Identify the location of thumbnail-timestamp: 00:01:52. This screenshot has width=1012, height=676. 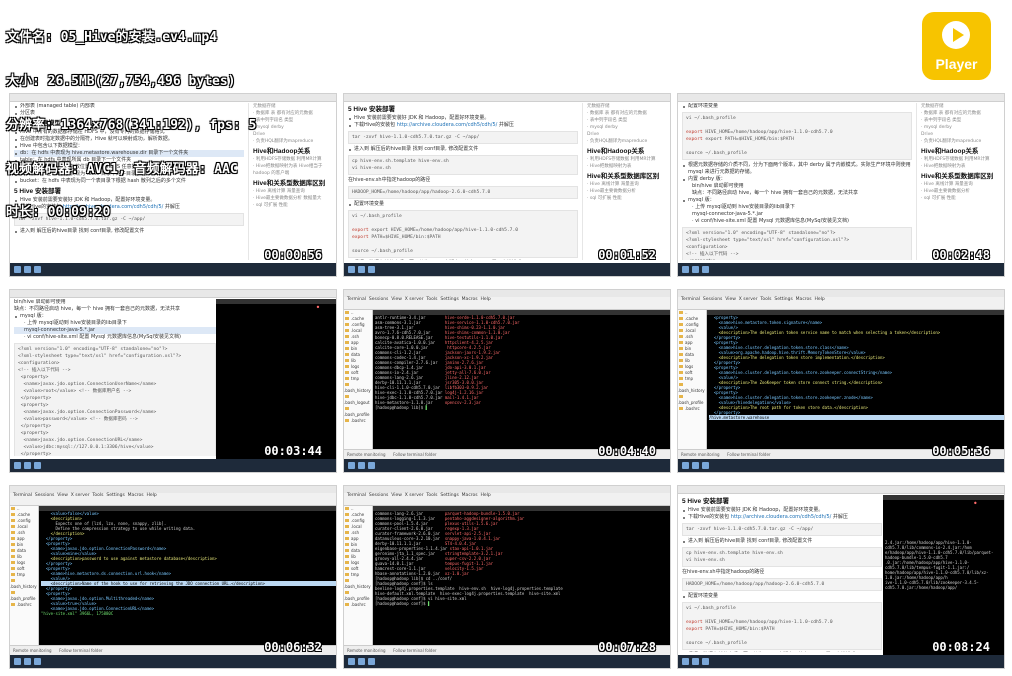
(627, 255).